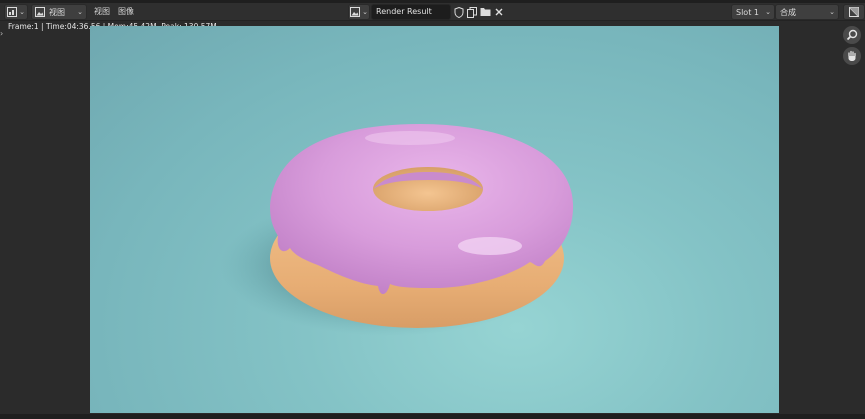 This screenshot has width=865, height=419. Describe the element at coordinates (788, 12) in the screenshot. I see `layer-label: 合成` at that location.